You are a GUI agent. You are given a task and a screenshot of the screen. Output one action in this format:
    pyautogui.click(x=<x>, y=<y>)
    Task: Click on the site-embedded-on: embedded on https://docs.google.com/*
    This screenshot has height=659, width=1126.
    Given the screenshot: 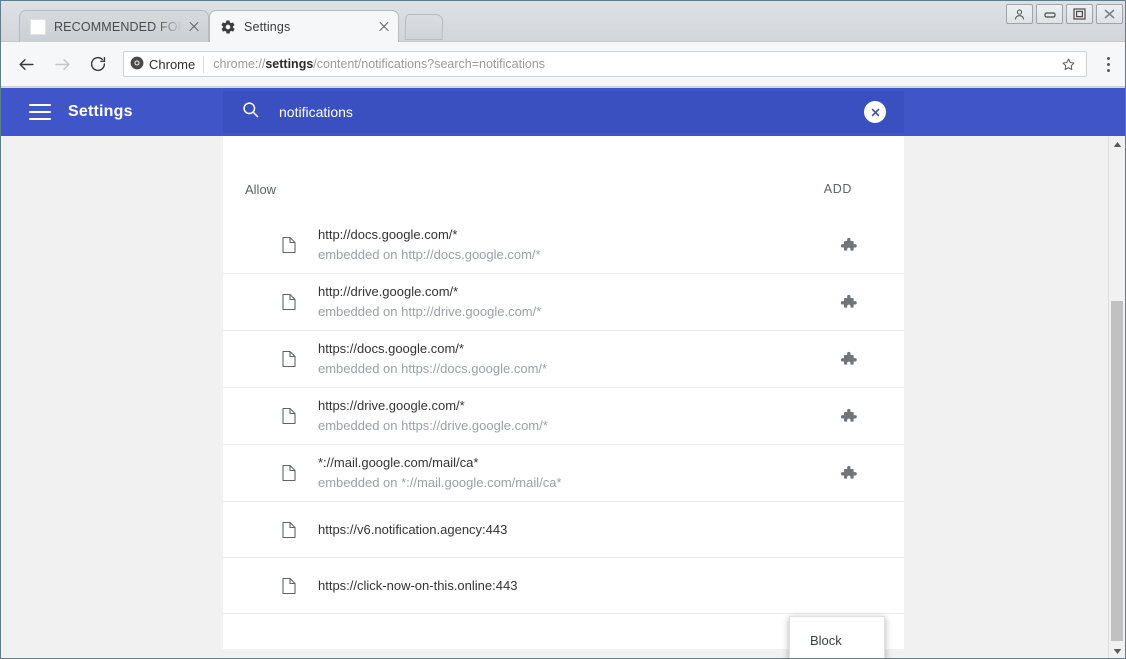 What is the action you would take?
    pyautogui.click(x=433, y=368)
    